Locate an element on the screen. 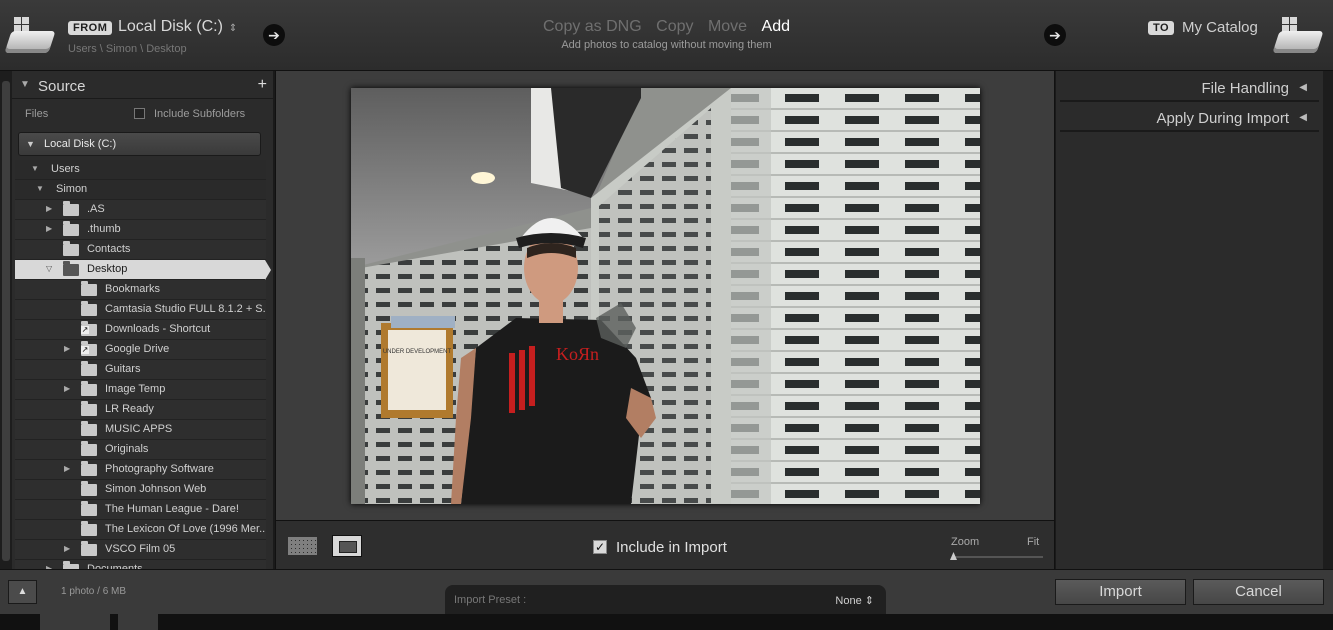 Image resolution: width=1333 pixels, height=630 pixels. volume-local-disk: ▼ Local Disk (C:) is located at coordinates (139, 144).